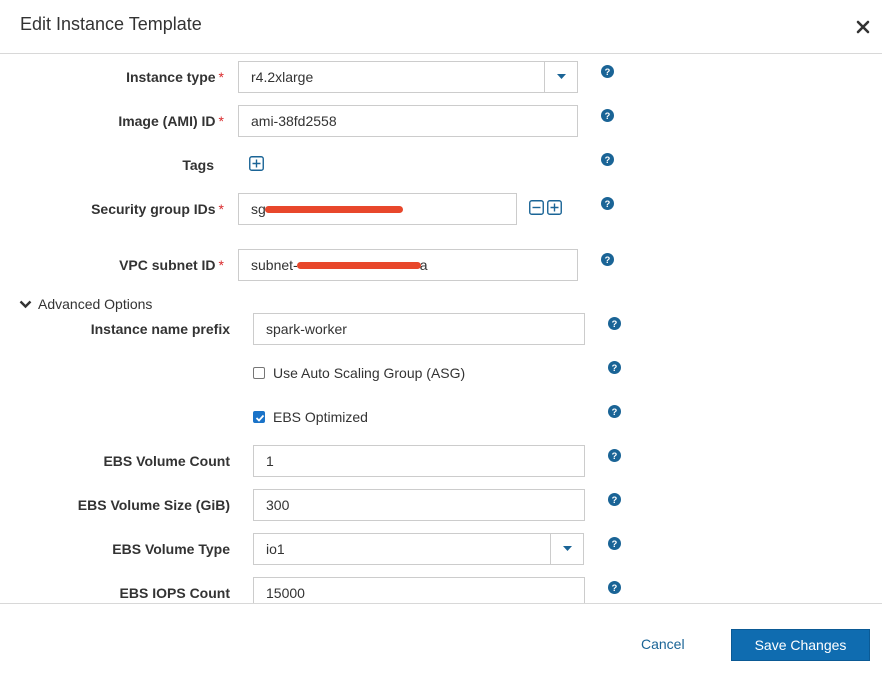  What do you see at coordinates (408, 77) in the screenshot?
I see `instance-type-select: r4.2xlarge` at bounding box center [408, 77].